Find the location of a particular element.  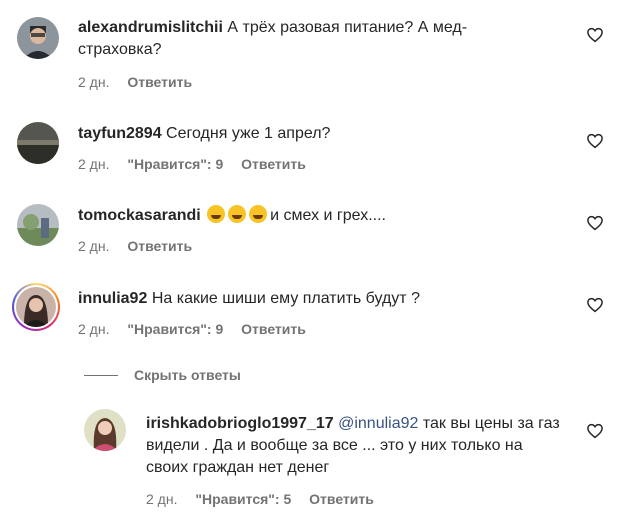

mention-link: @innulia92 is located at coordinates (378, 423).